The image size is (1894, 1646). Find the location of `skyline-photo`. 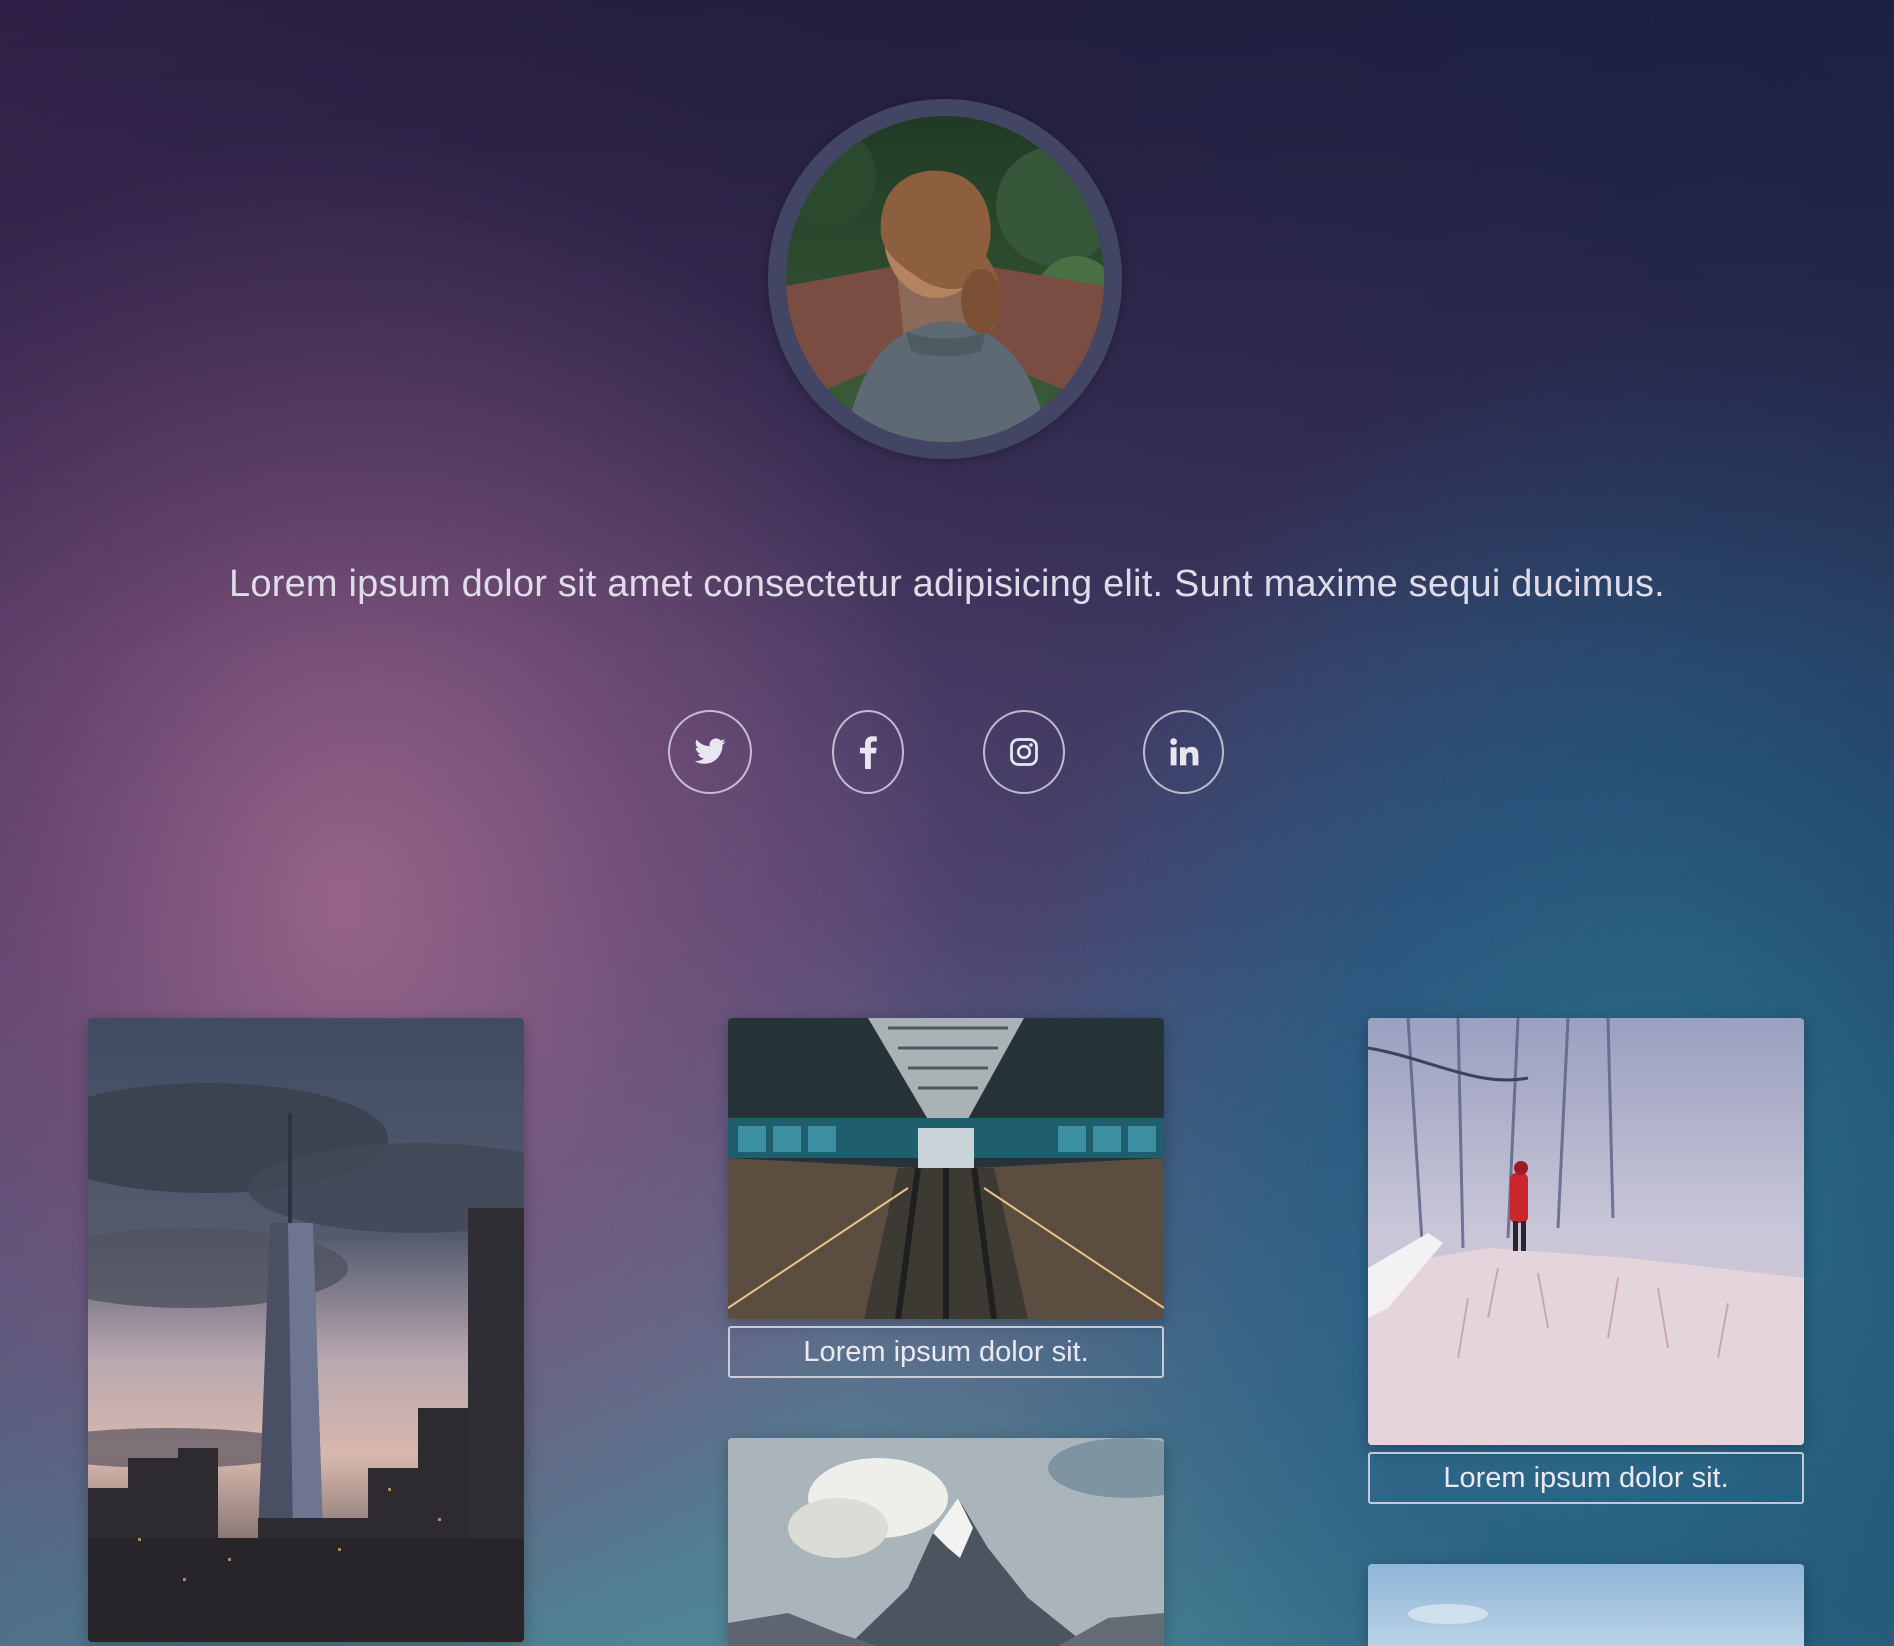

skyline-photo is located at coordinates (306, 1330).